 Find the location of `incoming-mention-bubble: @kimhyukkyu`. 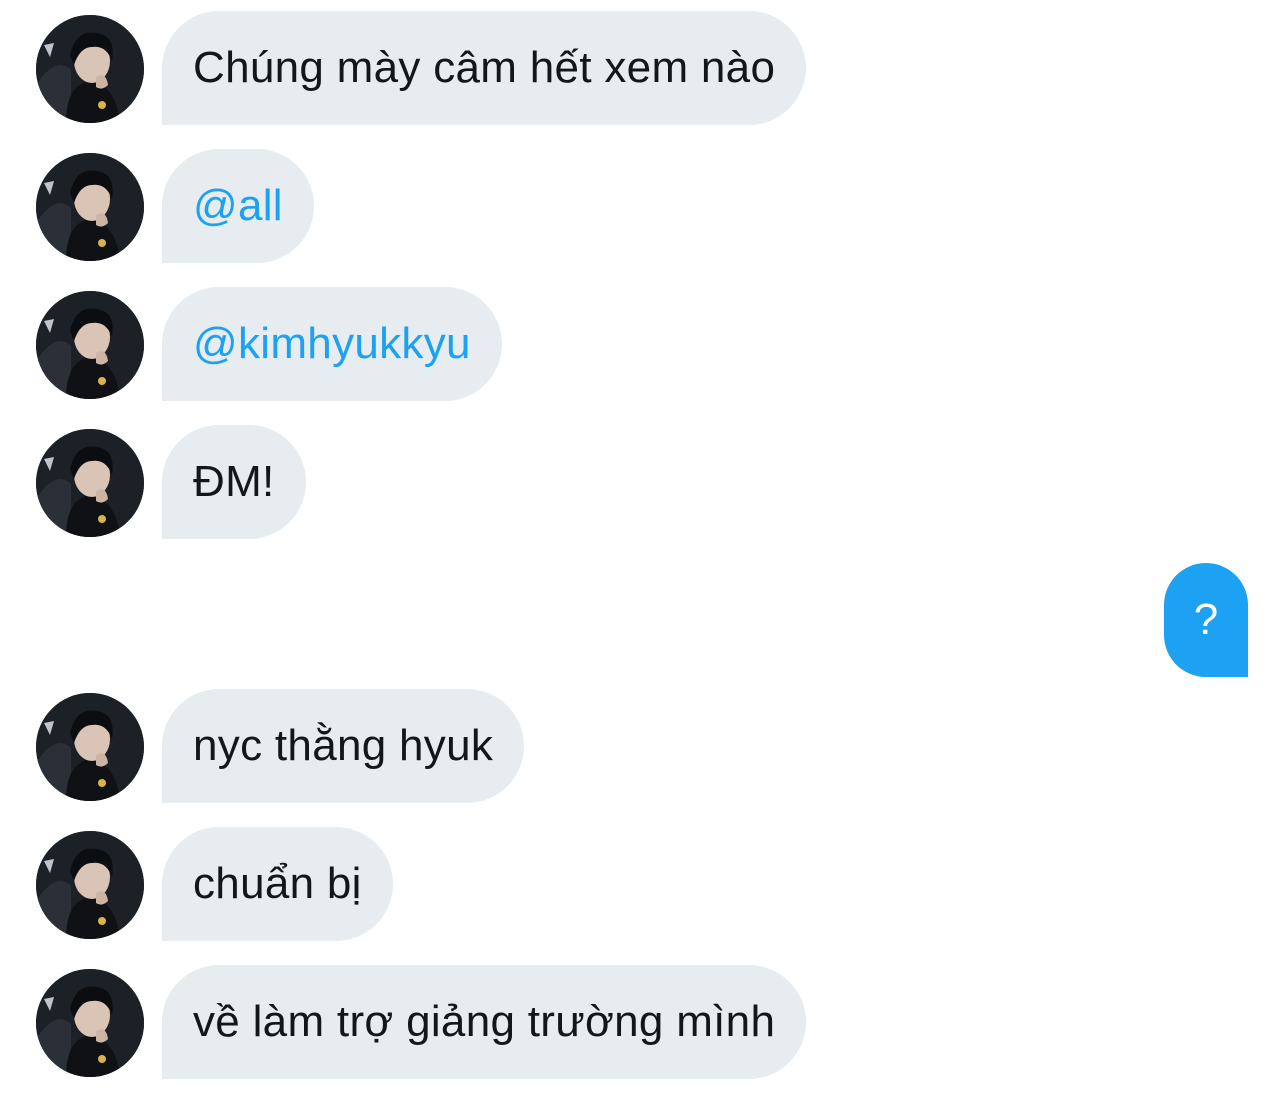

incoming-mention-bubble: @kimhyukkyu is located at coordinates (332, 344).